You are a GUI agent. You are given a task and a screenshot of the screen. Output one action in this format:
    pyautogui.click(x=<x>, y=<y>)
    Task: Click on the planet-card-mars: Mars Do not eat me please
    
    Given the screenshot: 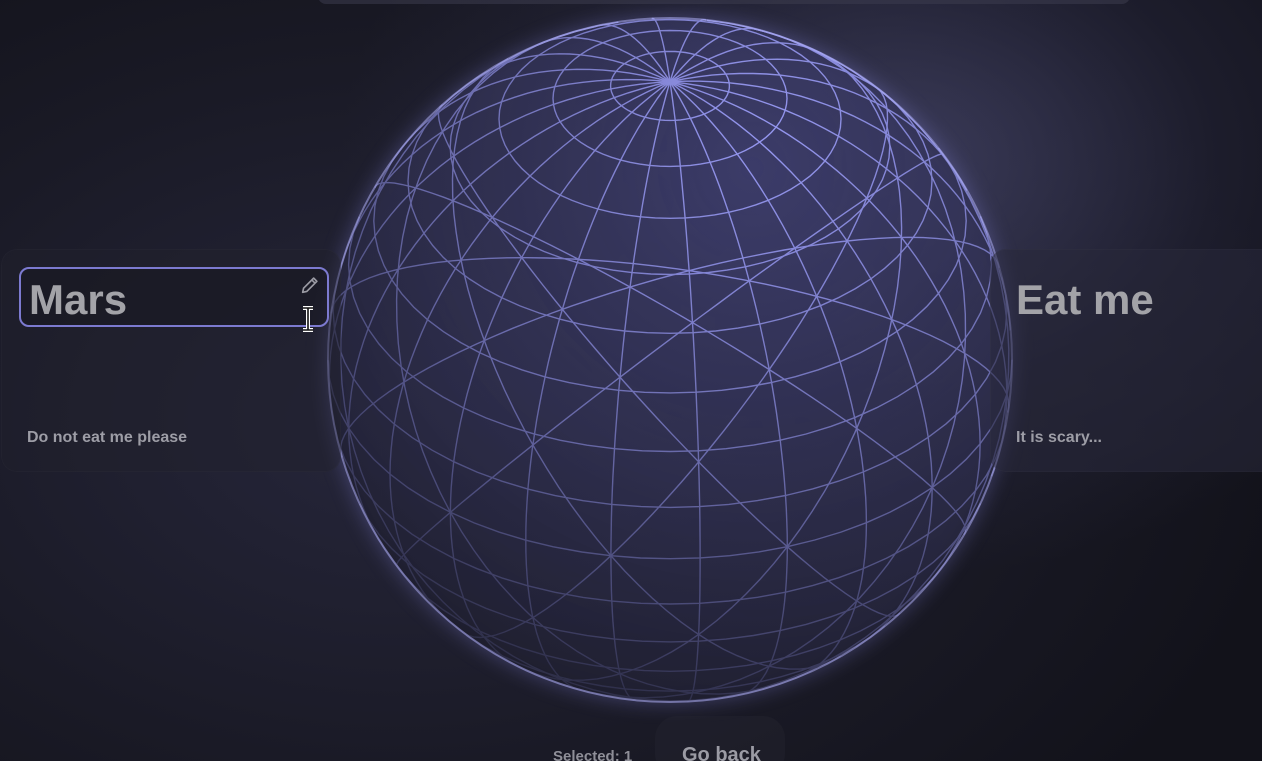 What is the action you would take?
    pyautogui.click(x=171, y=360)
    